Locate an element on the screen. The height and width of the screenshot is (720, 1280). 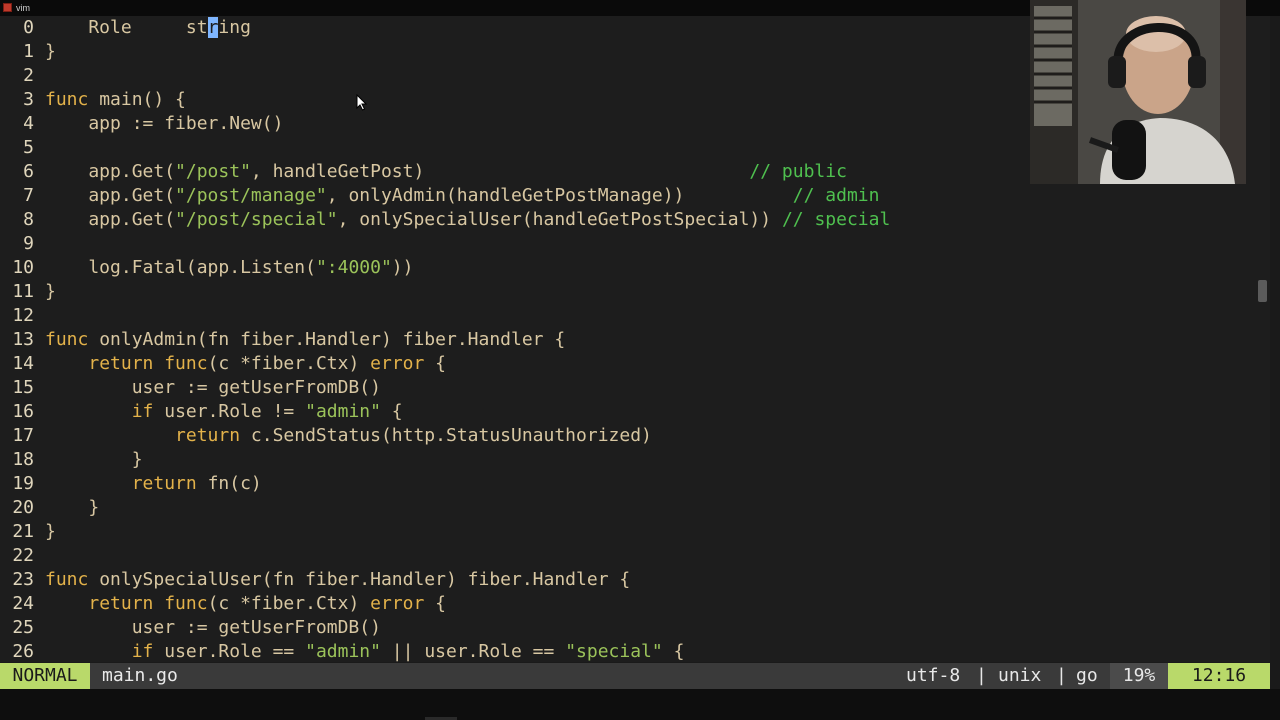
line-number: 4 is located at coordinates (28, 123).